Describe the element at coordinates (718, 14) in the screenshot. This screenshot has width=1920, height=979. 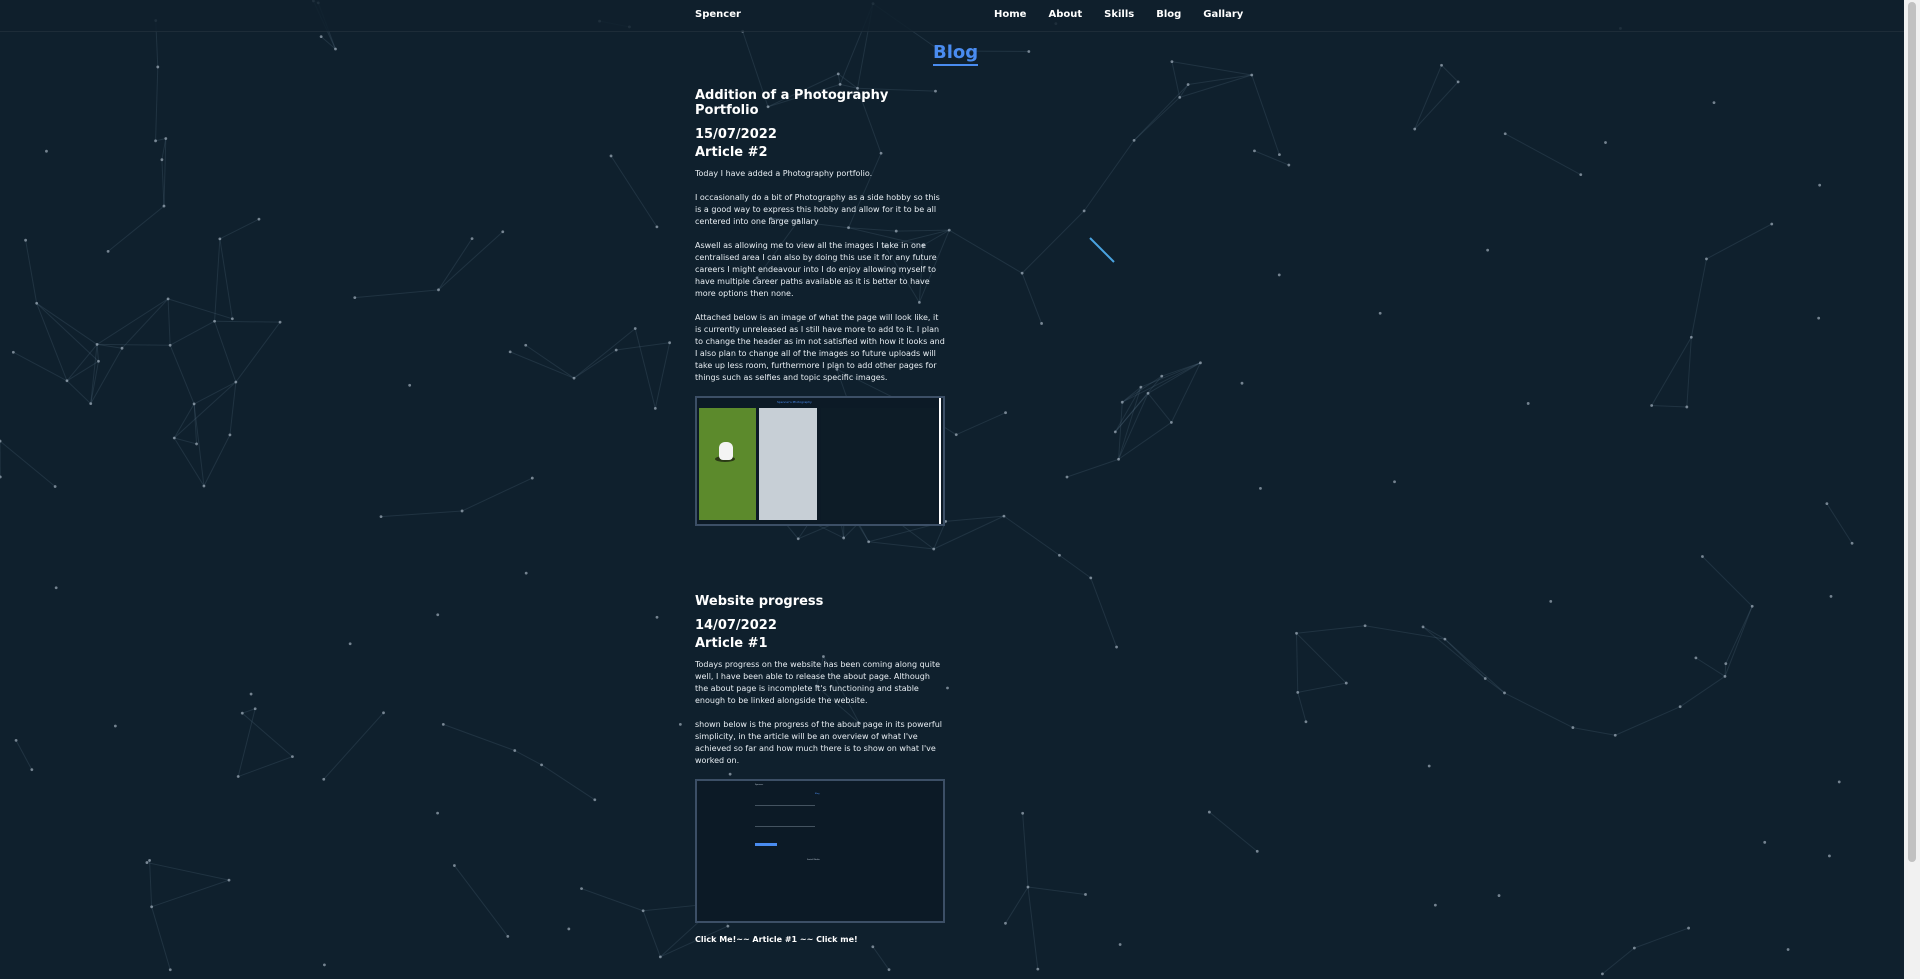
I see `brand-logo-text: Spencer` at that location.